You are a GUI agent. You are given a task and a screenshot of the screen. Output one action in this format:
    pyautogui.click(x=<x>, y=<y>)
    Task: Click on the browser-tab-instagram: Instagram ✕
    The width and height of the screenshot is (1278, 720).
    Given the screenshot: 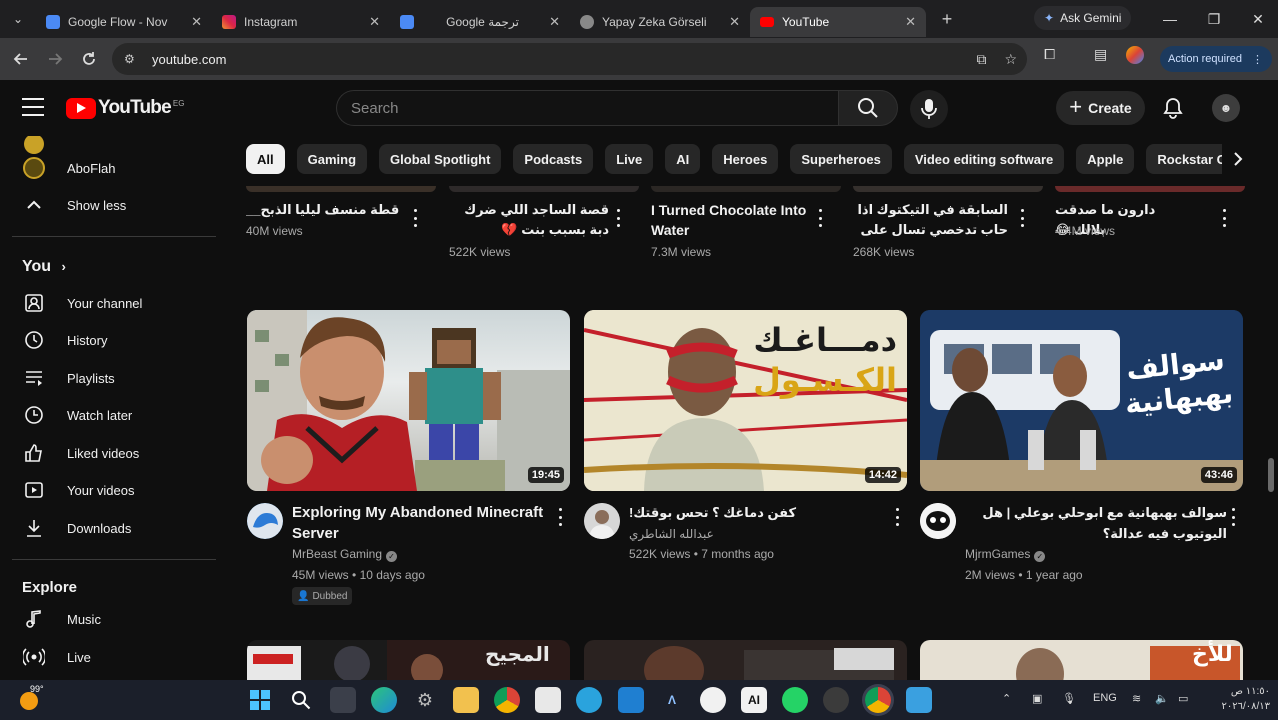 What is the action you would take?
    pyautogui.click(x=301, y=22)
    